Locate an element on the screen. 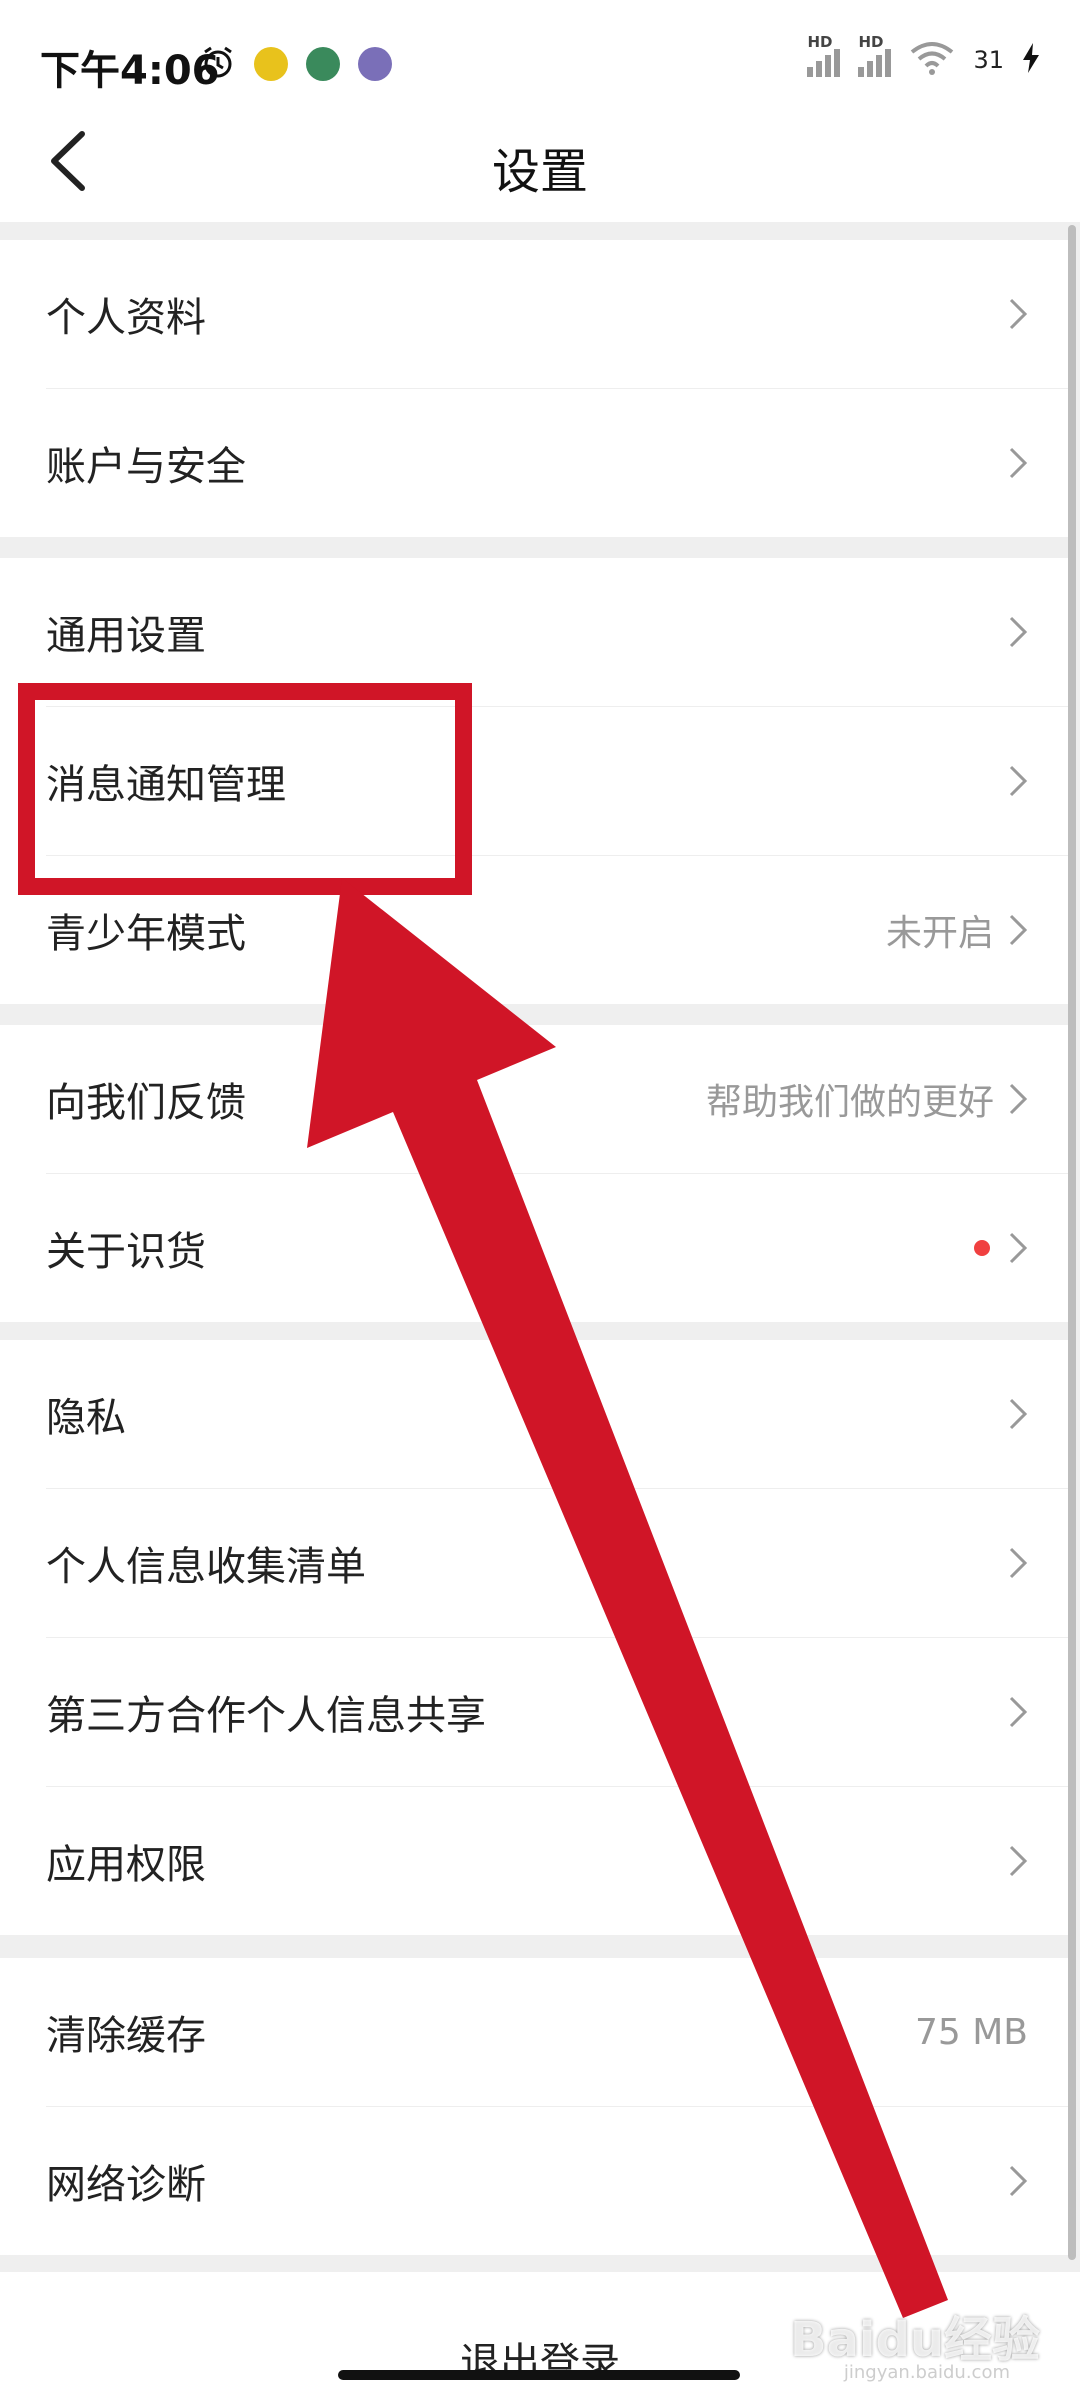 This screenshot has height=2400, width=1080. settings-item-label: 账户与安全 is located at coordinates (146, 467).